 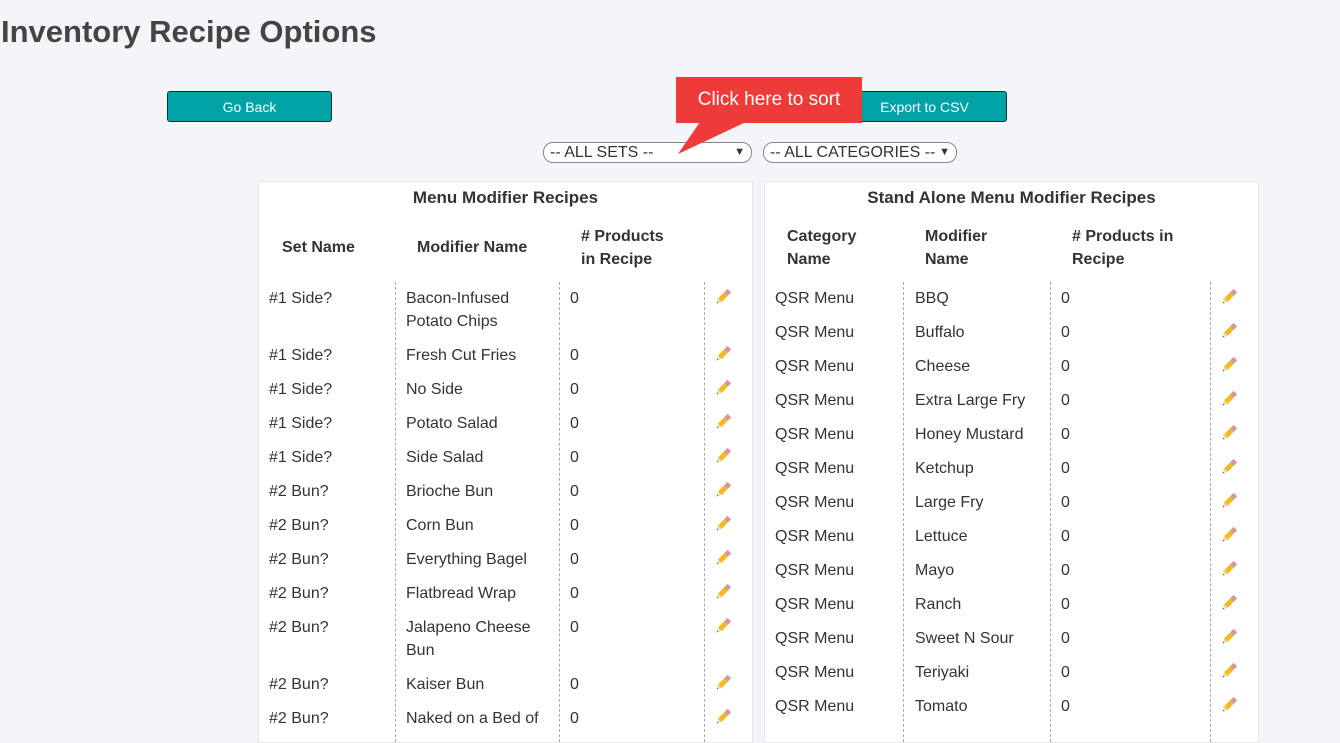 I want to click on cell-modifier: BBQ, so click(x=932, y=298).